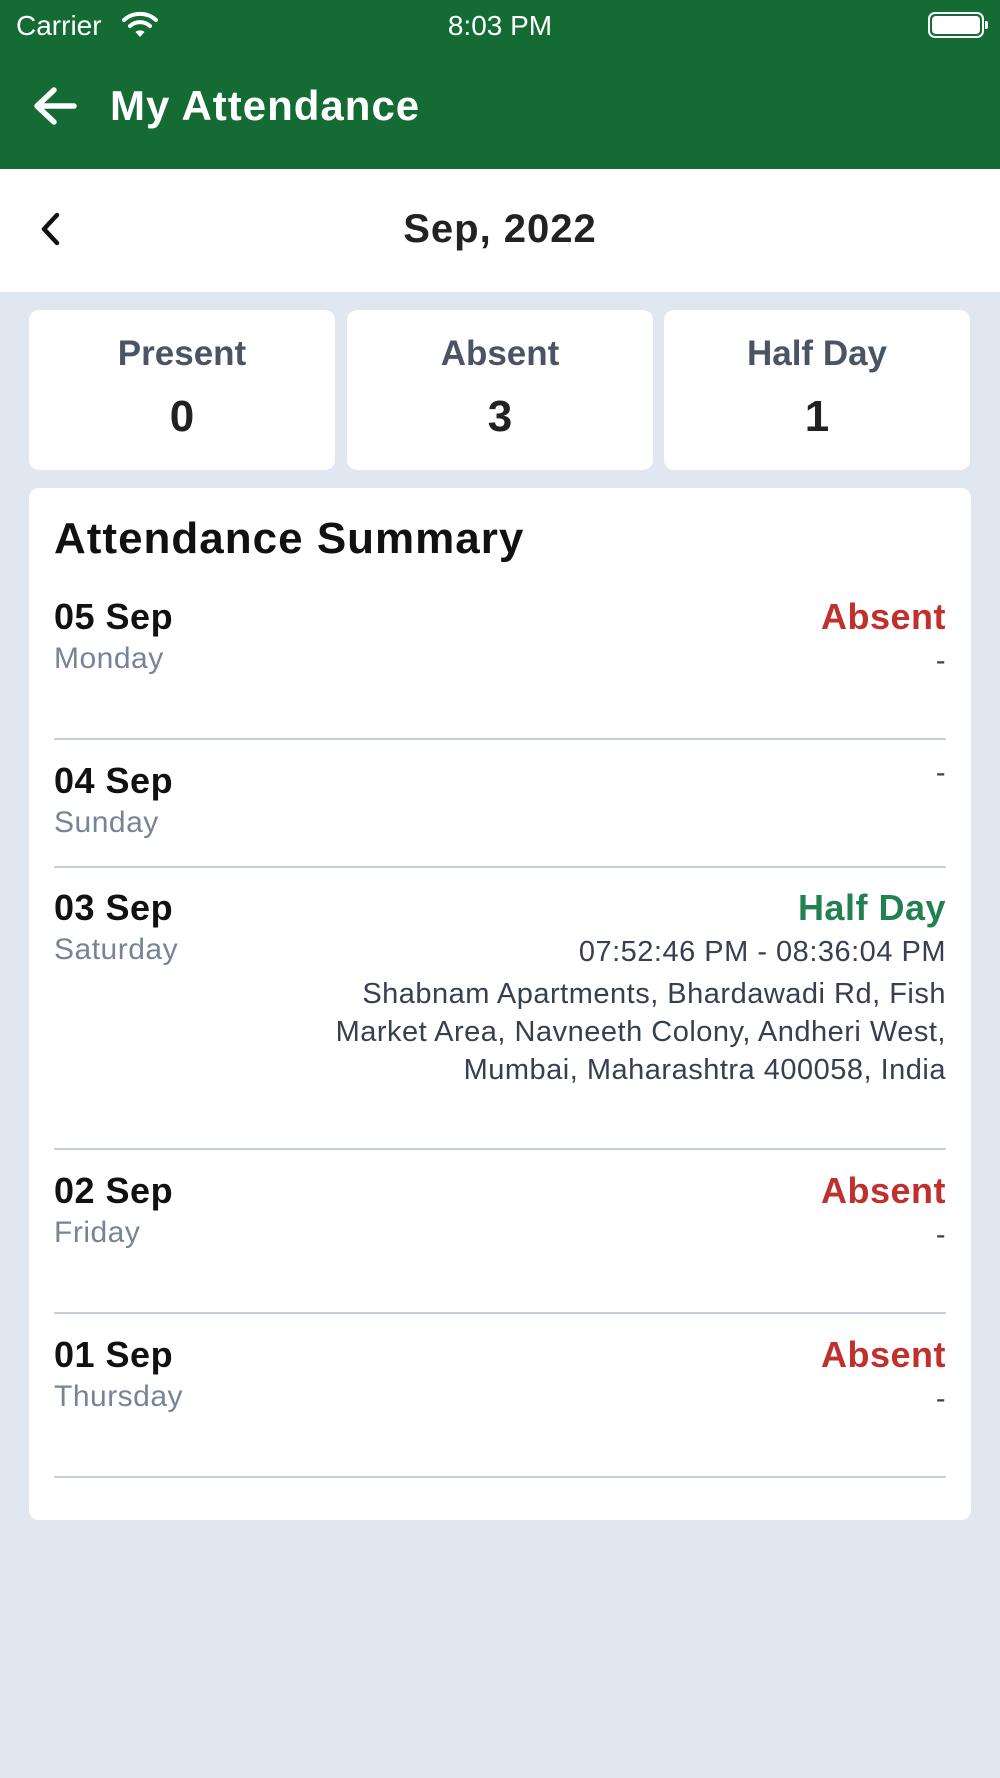 This screenshot has width=1000, height=1778. I want to click on month-label: Sep, 2022, so click(500, 229).